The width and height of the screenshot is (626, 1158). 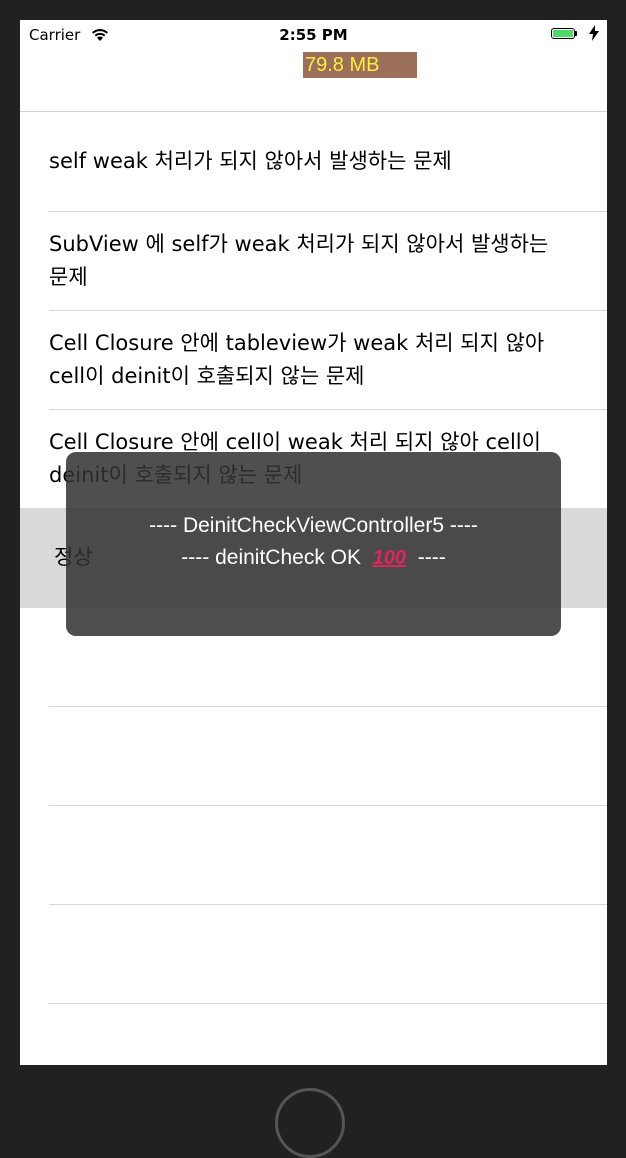 What do you see at coordinates (299, 260) in the screenshot?
I see `row-label: SubView 에 self가 weak 처리가 되지 않아서 발생하는 문제` at bounding box center [299, 260].